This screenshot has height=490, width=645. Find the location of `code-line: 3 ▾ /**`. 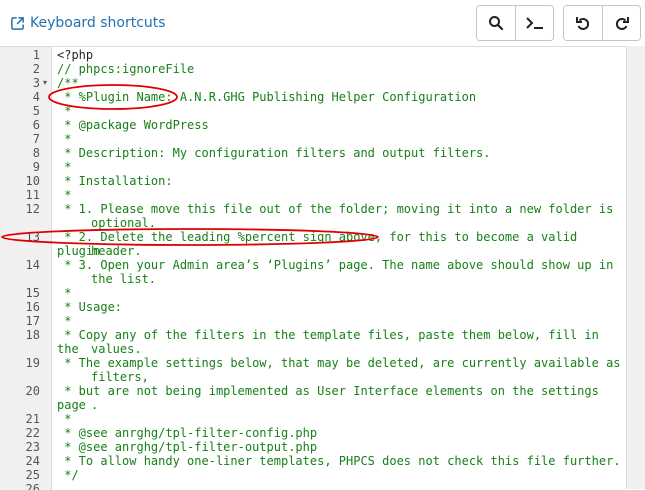

code-line: 3 ▾ /** is located at coordinates (313, 83).